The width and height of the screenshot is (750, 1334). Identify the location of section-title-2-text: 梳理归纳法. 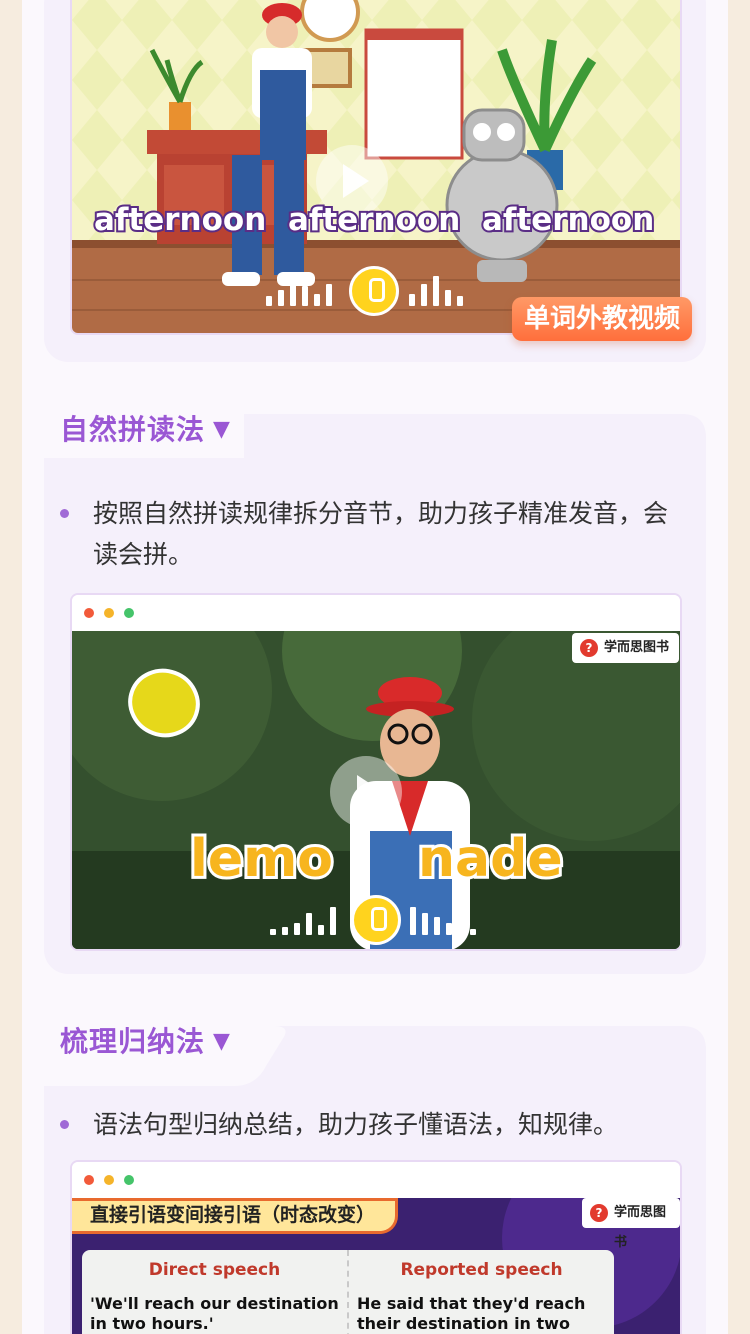
(133, 1041).